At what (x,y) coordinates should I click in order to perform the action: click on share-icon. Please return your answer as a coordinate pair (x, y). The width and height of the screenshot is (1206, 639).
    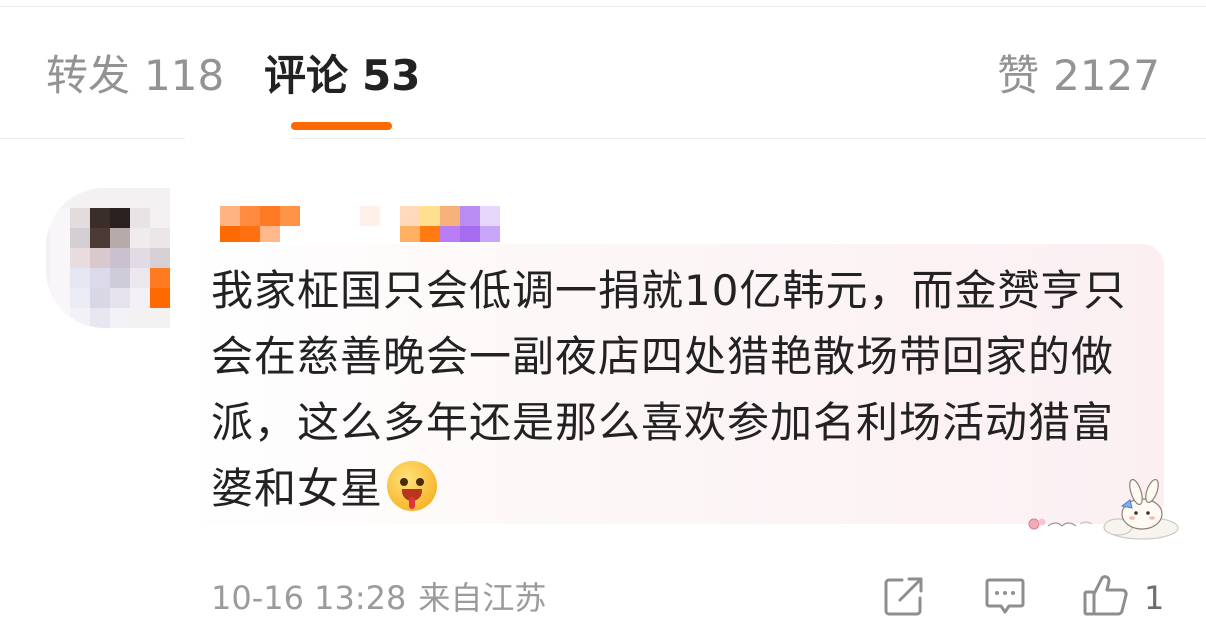
    Looking at the image, I should click on (904, 596).